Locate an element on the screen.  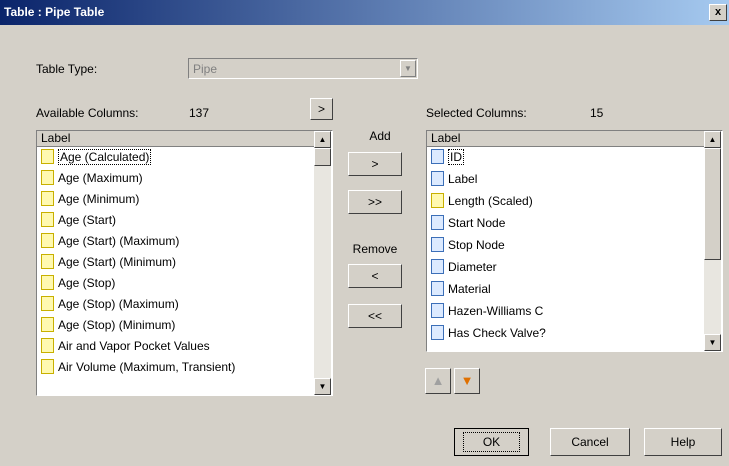
list-item-label: Diameter is located at coordinates (472, 267).